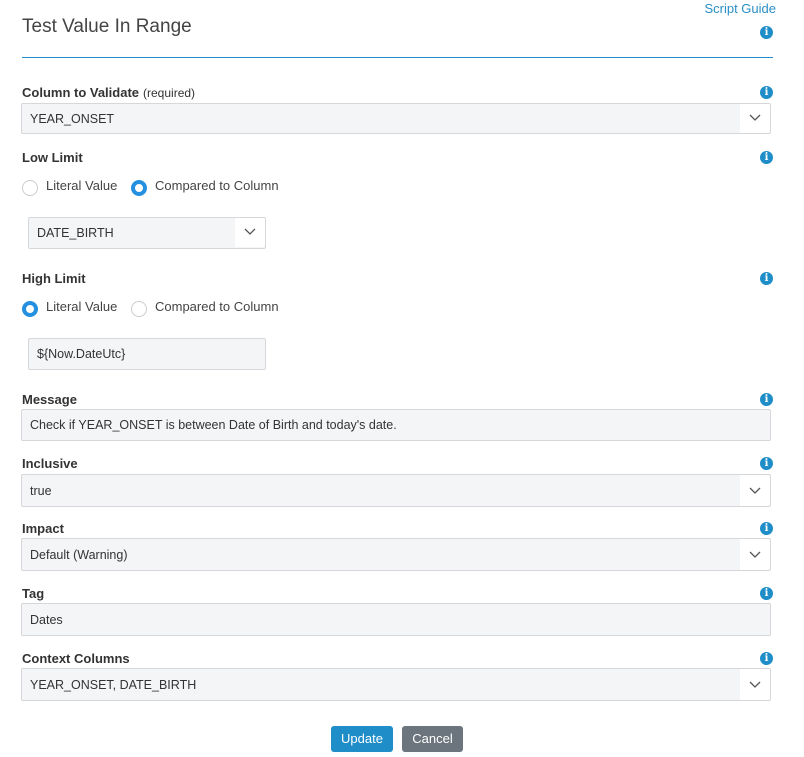 This screenshot has height=757, width=804. What do you see at coordinates (30, 309) in the screenshot?
I see `high-limit-literal-radio` at bounding box center [30, 309].